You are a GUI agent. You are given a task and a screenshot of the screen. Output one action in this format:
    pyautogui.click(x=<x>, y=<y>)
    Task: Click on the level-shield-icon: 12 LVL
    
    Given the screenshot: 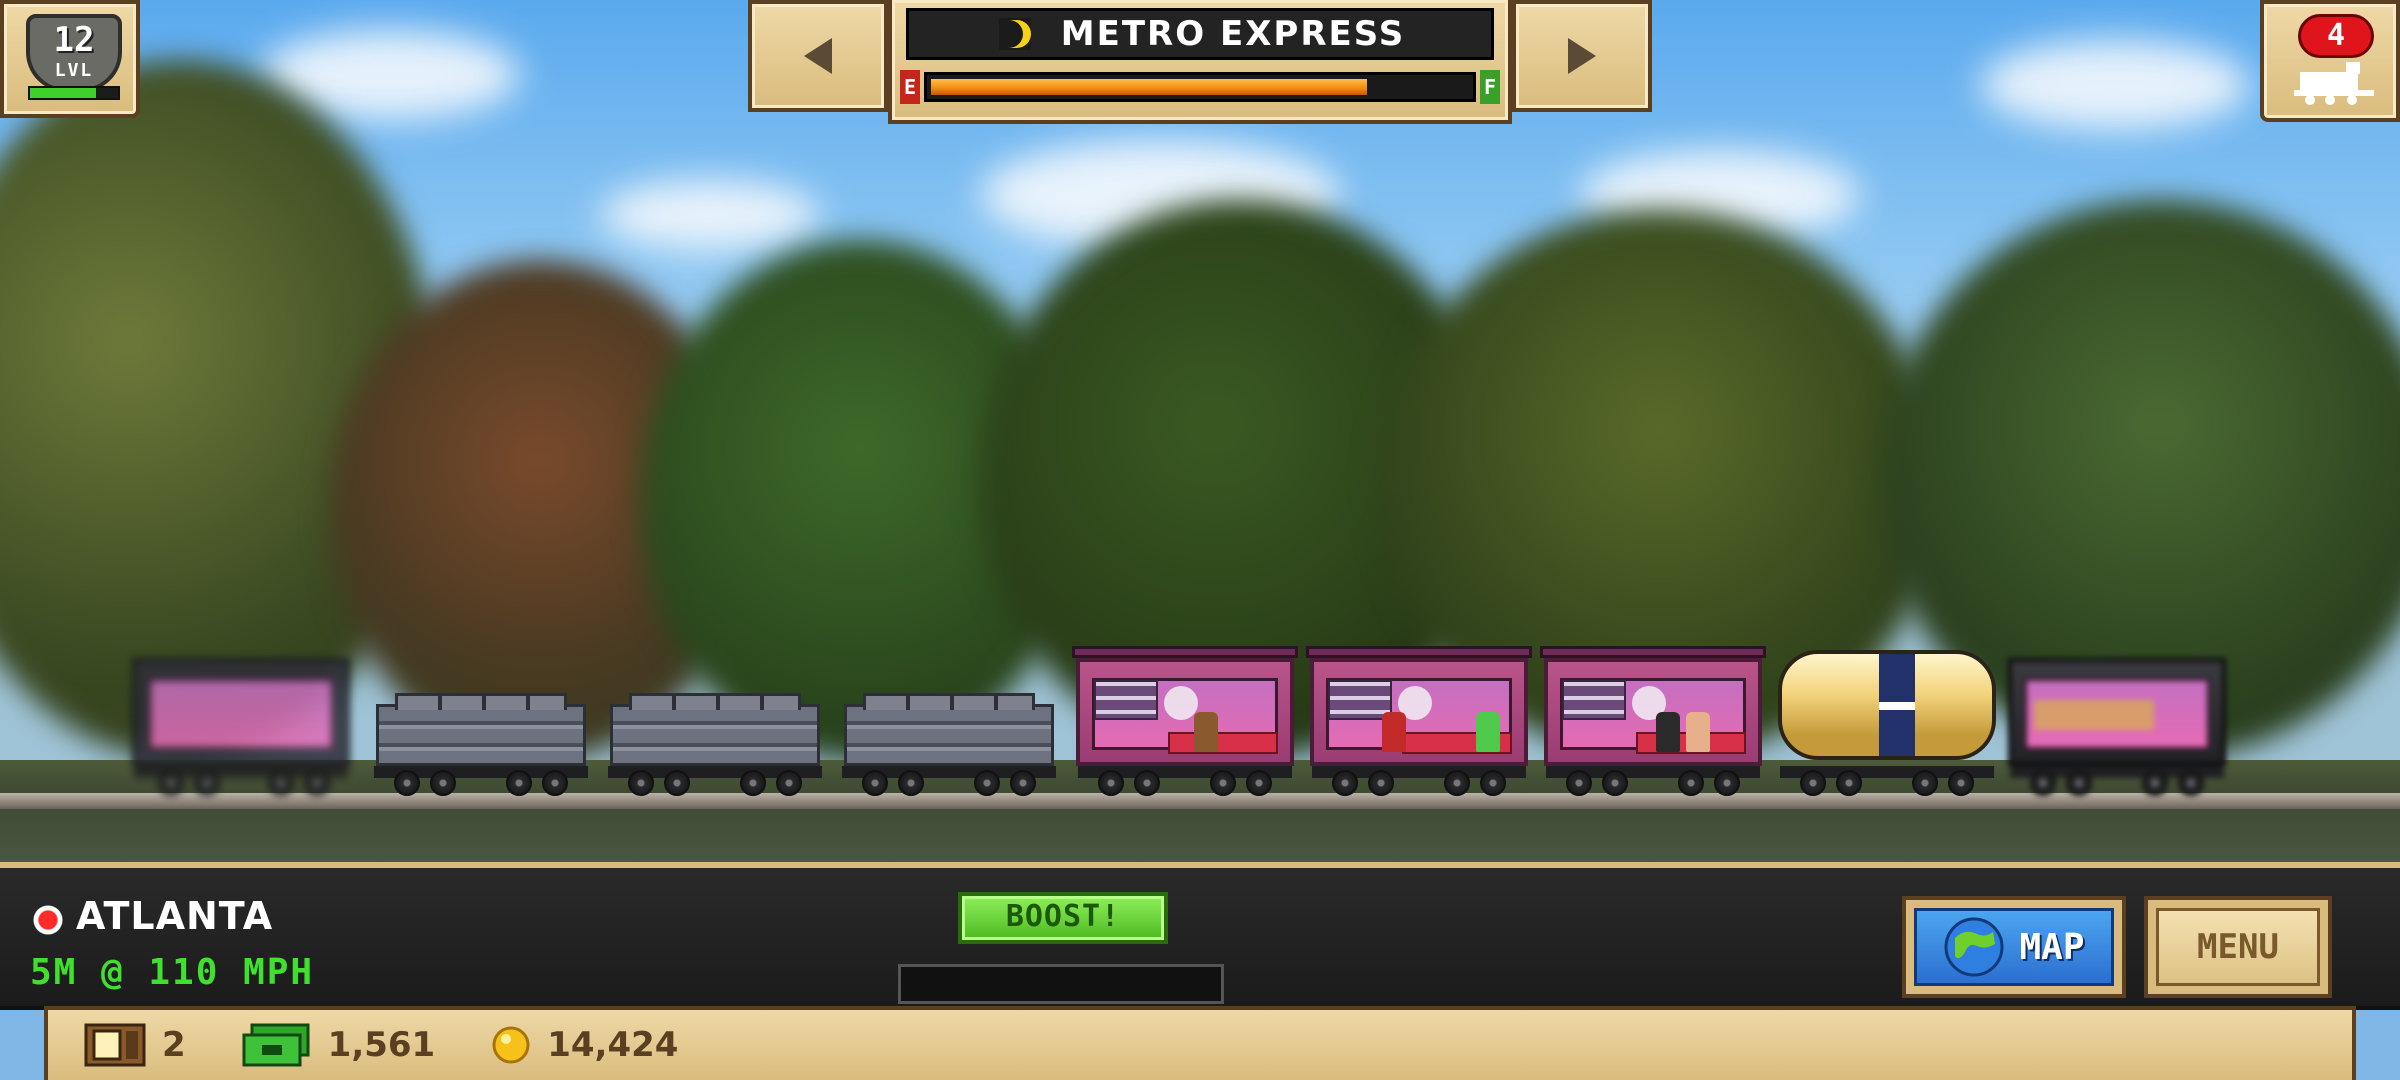 What is the action you would take?
    pyautogui.click(x=74, y=53)
    